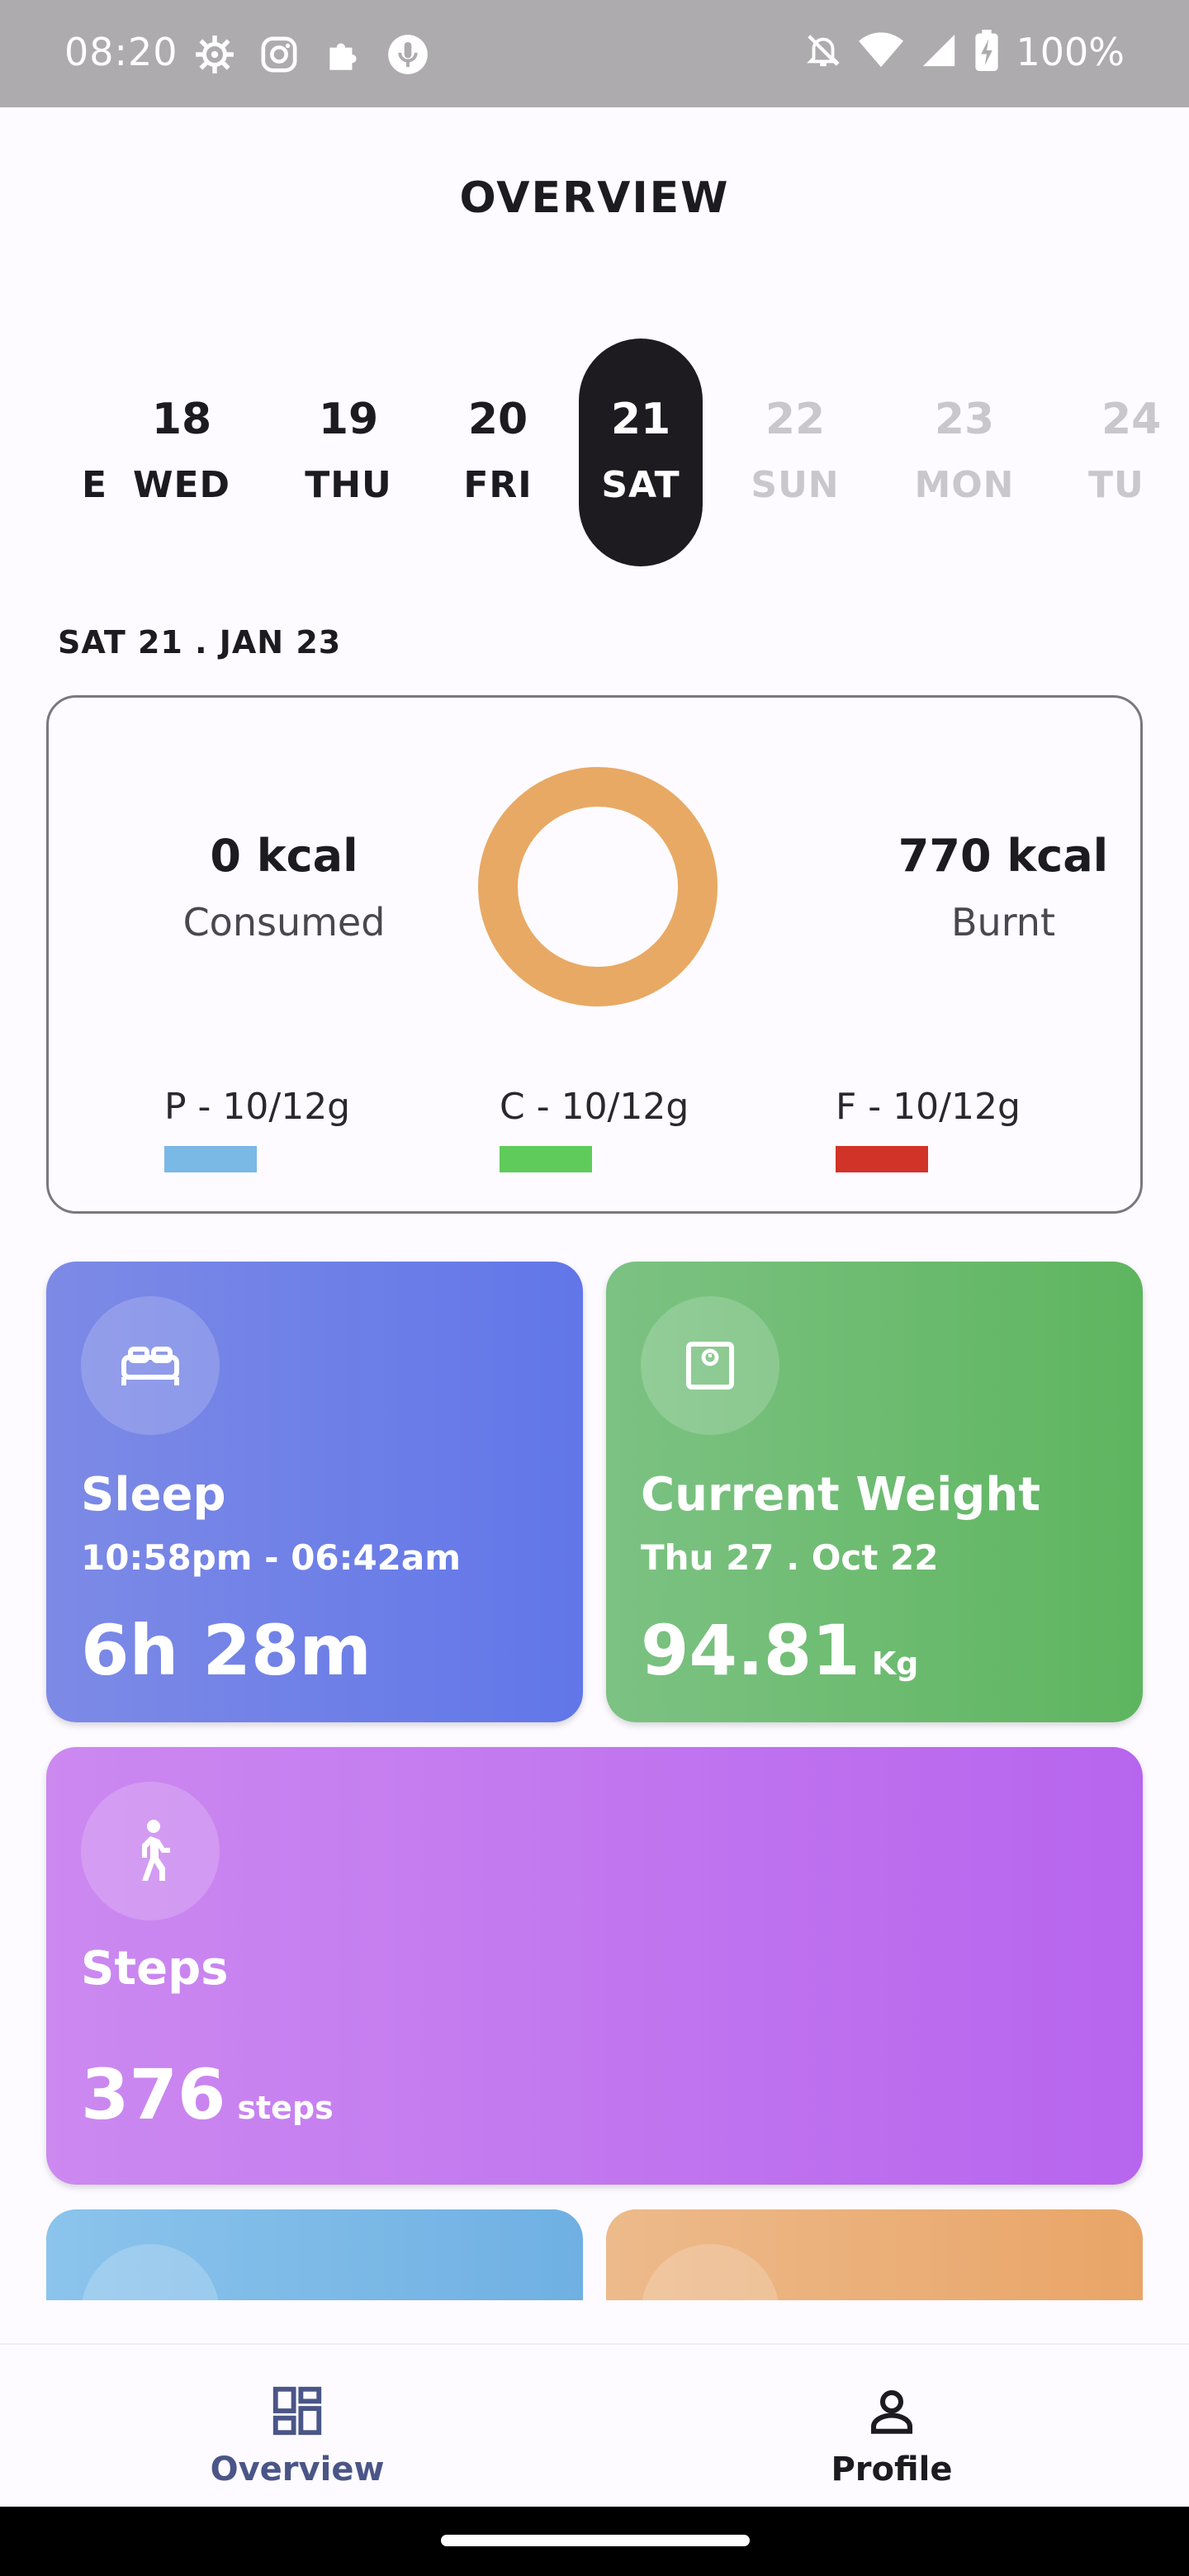  I want to click on day-number: 24, so click(1131, 419).